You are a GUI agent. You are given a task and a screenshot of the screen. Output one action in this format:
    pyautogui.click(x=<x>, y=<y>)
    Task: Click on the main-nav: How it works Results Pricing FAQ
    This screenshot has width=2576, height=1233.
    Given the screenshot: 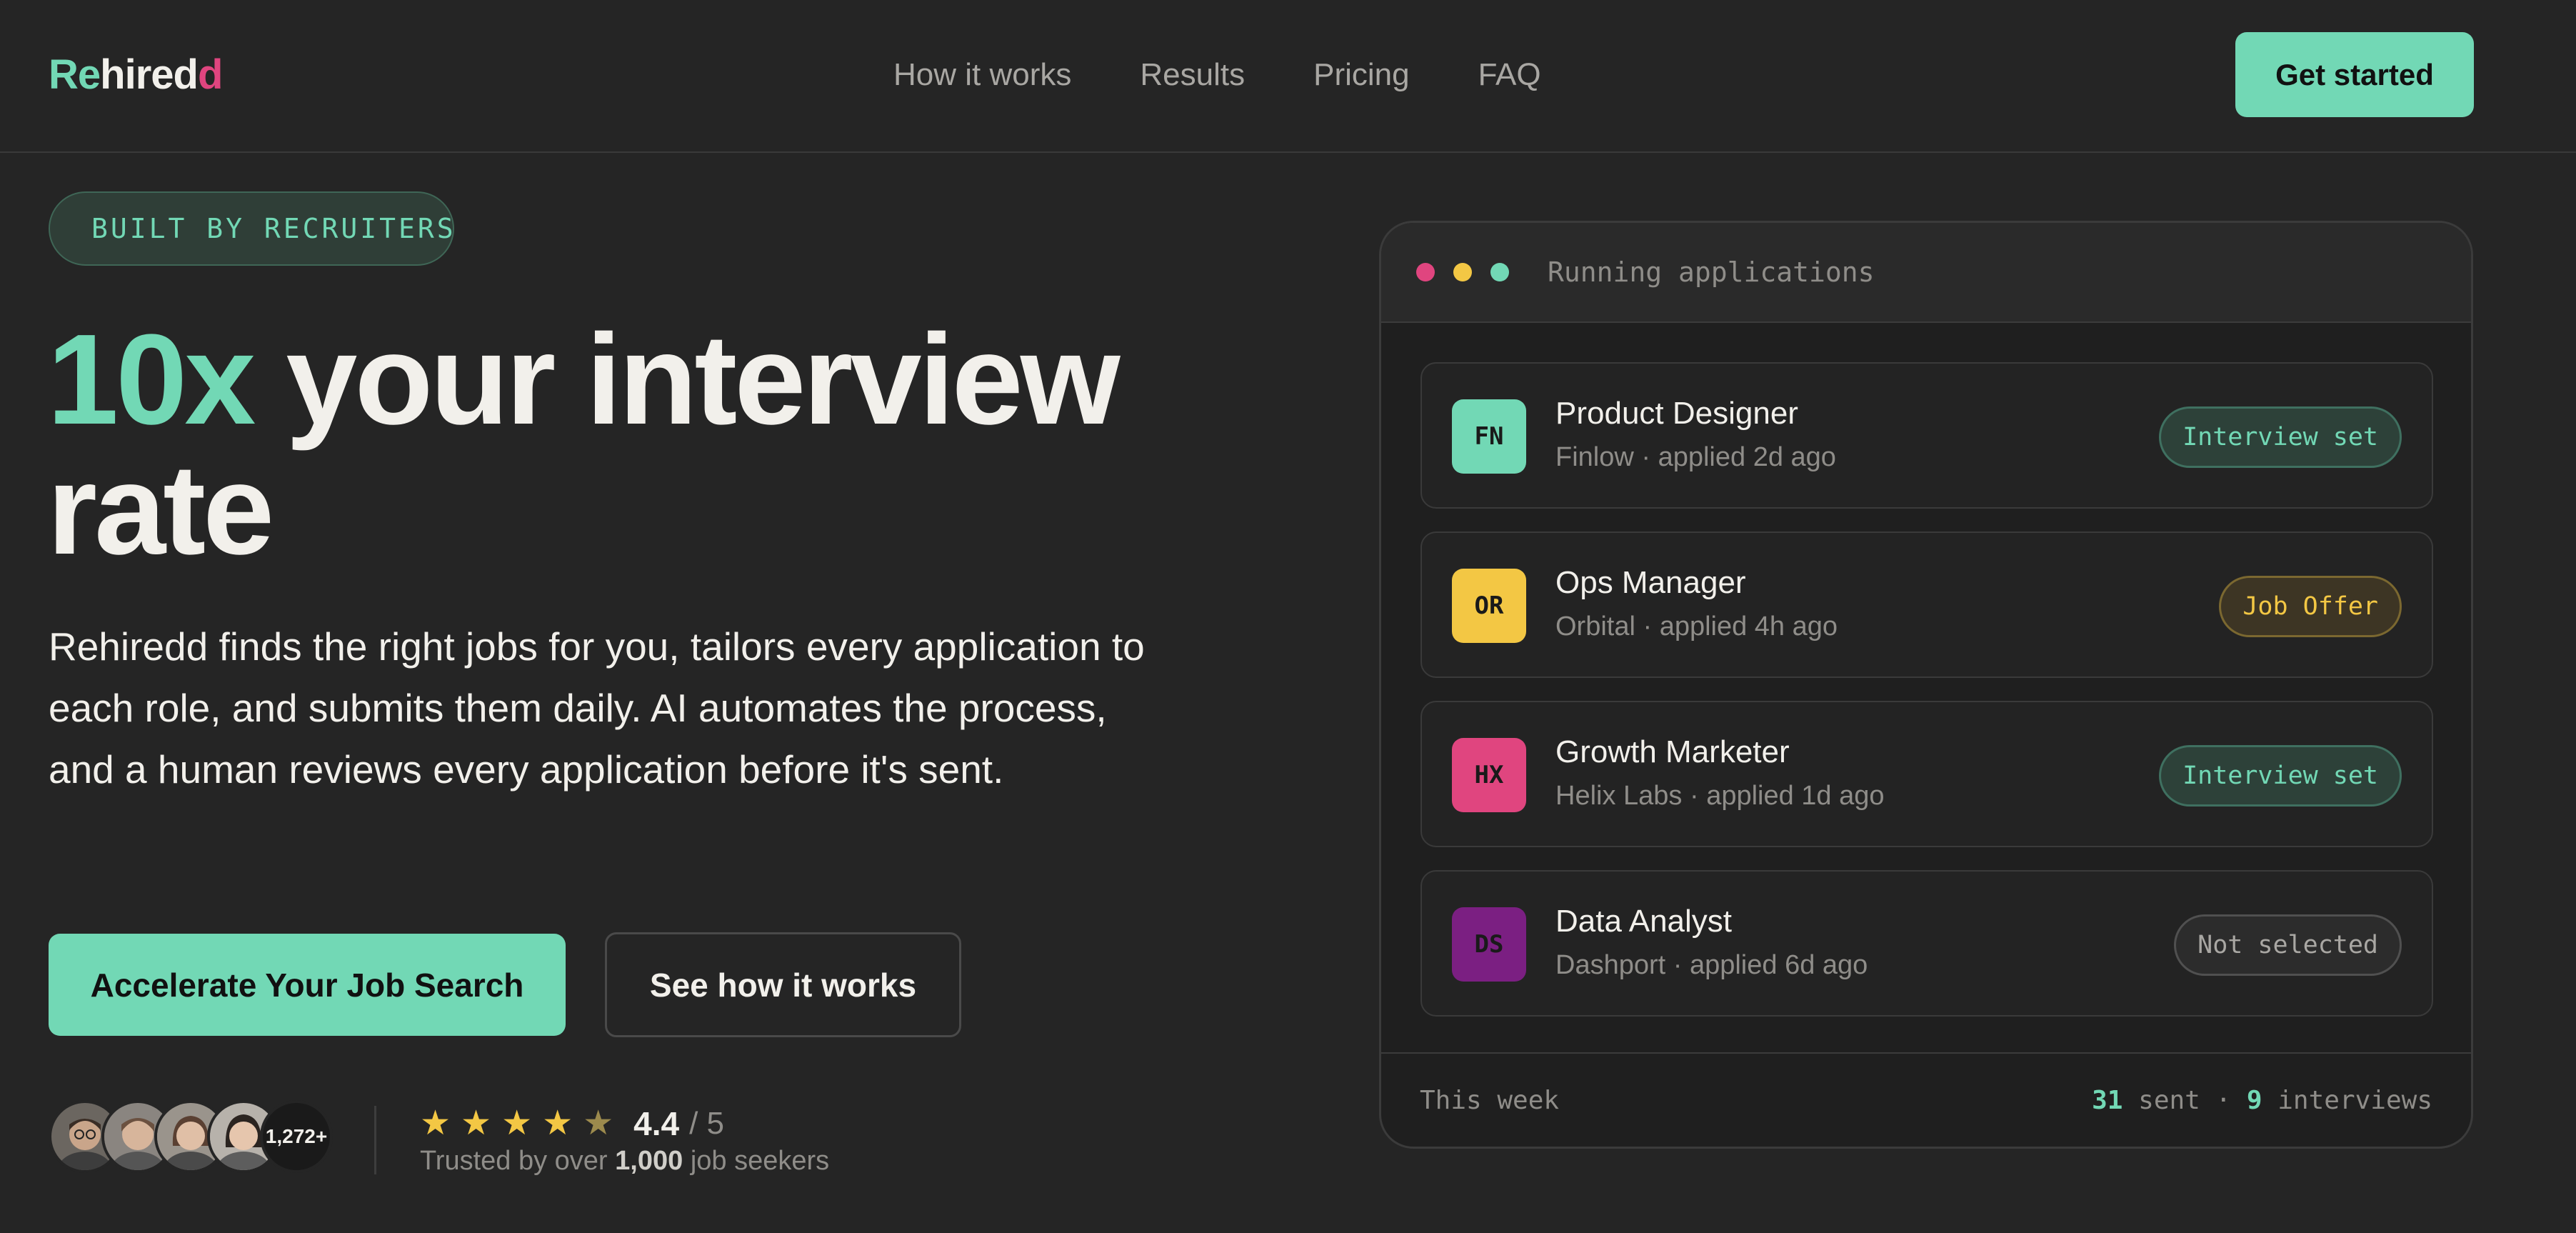 What is the action you would take?
    pyautogui.click(x=1217, y=75)
    